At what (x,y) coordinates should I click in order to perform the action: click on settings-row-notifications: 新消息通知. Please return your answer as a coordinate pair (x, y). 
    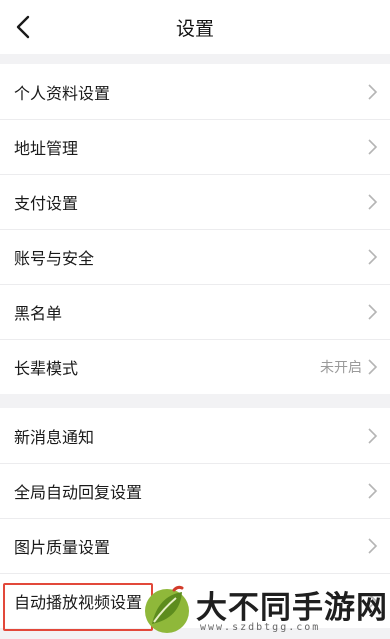
    Looking at the image, I should click on (195, 435).